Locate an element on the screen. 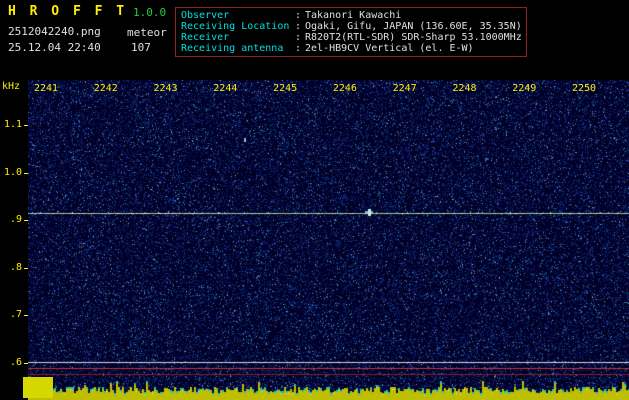 The image size is (629, 400). y-axis-unit-label: kHz is located at coordinates (11, 86).